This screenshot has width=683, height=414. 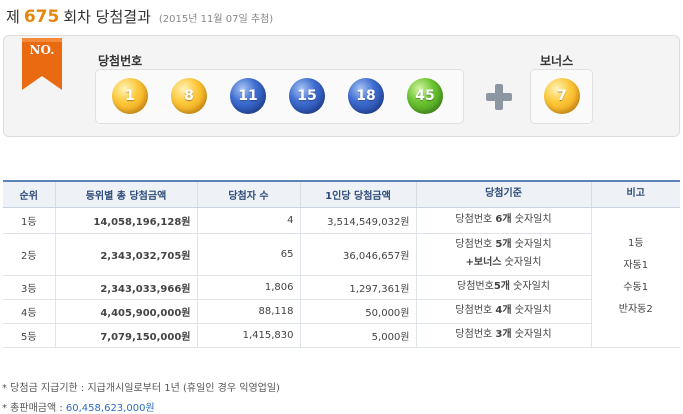 I want to click on count-cell: 1,806, so click(x=248, y=287).